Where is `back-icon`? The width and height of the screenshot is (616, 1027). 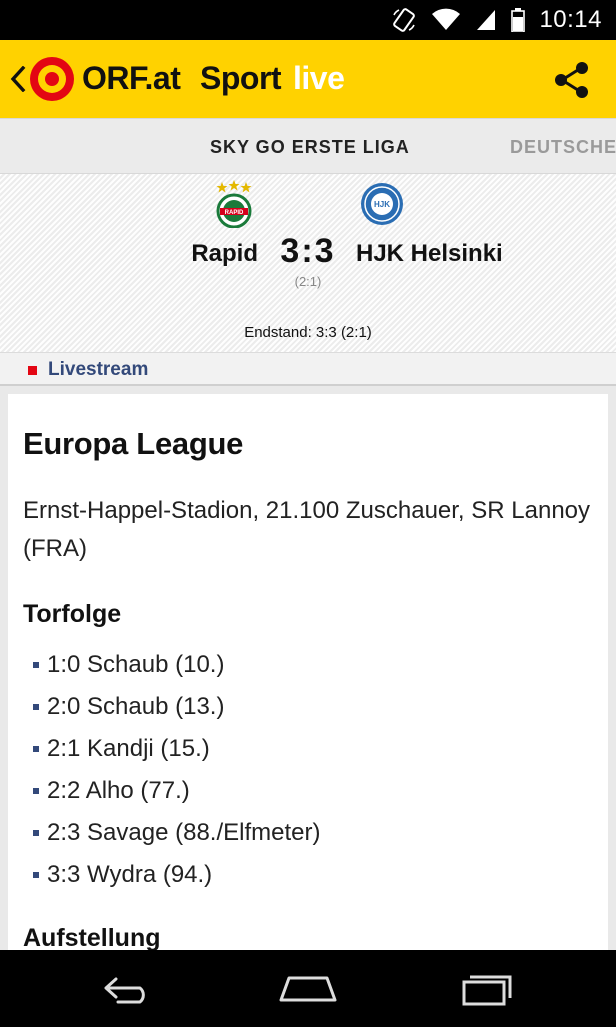
back-icon is located at coordinates (128, 989).